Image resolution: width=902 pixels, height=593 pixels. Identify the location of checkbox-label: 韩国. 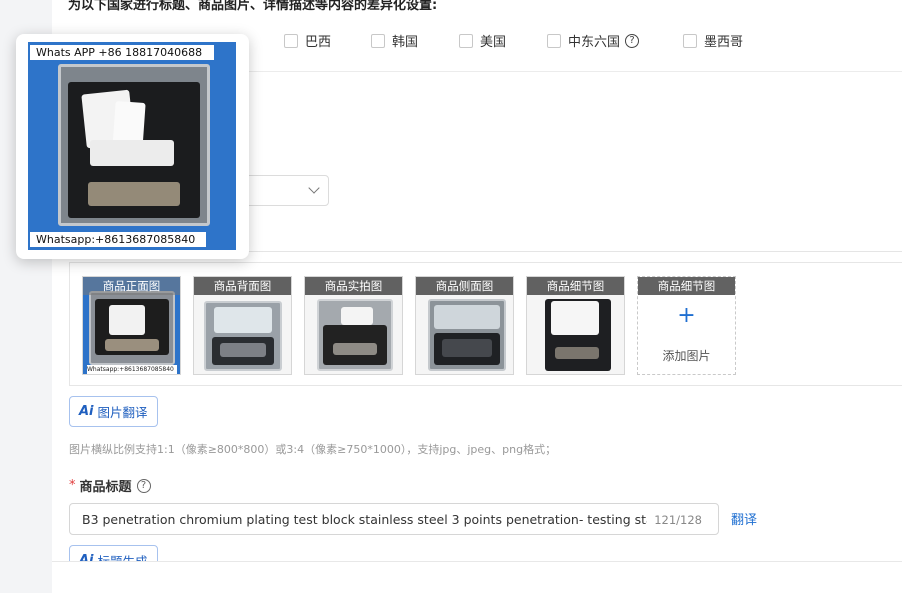
(405, 42).